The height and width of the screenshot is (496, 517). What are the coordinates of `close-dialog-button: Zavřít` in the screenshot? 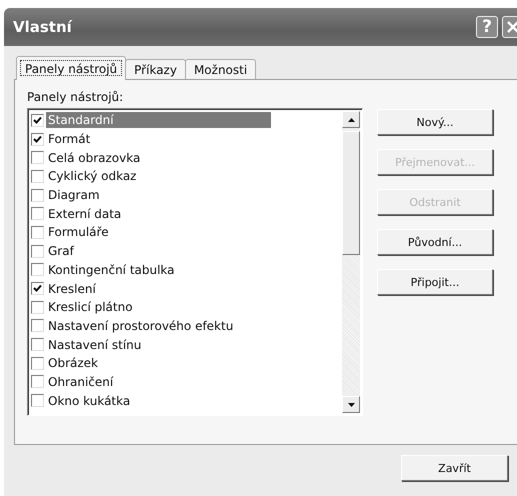 It's located at (454, 468).